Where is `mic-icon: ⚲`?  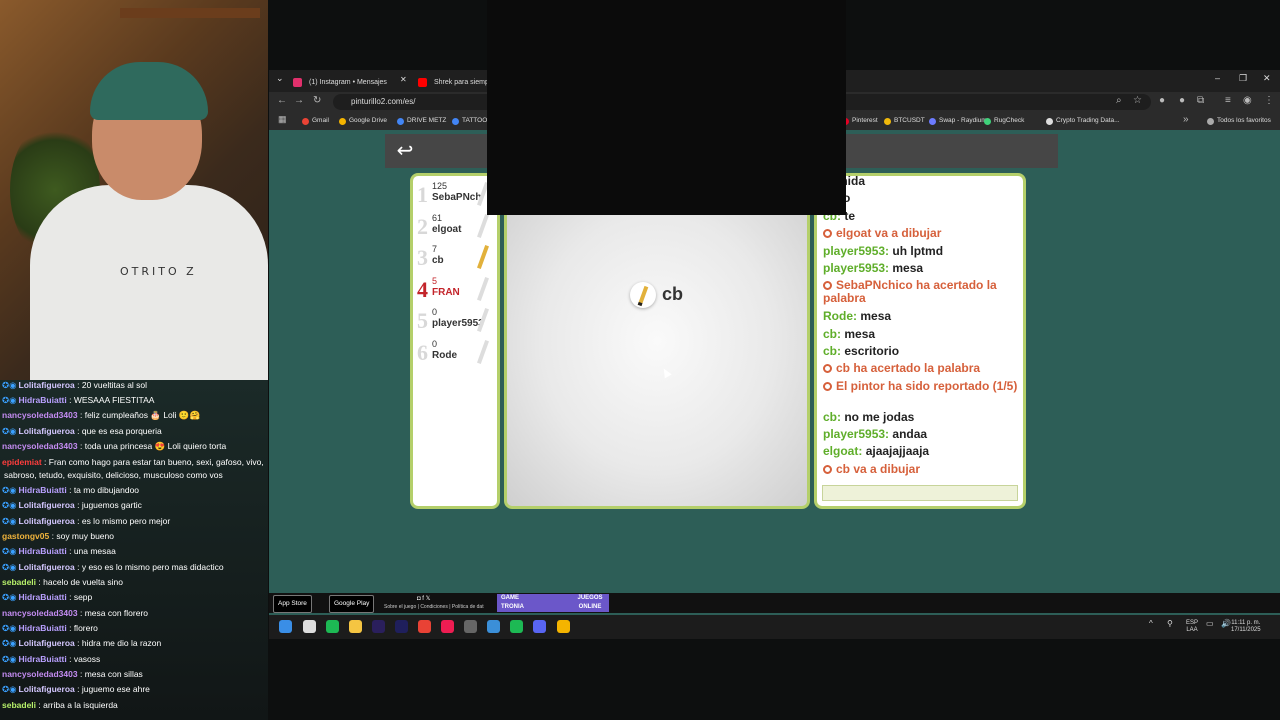 mic-icon: ⚲ is located at coordinates (1170, 624).